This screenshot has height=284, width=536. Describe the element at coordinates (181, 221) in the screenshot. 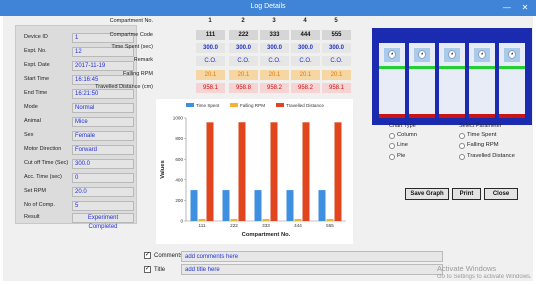

I see `y-tick-label: 0` at that location.